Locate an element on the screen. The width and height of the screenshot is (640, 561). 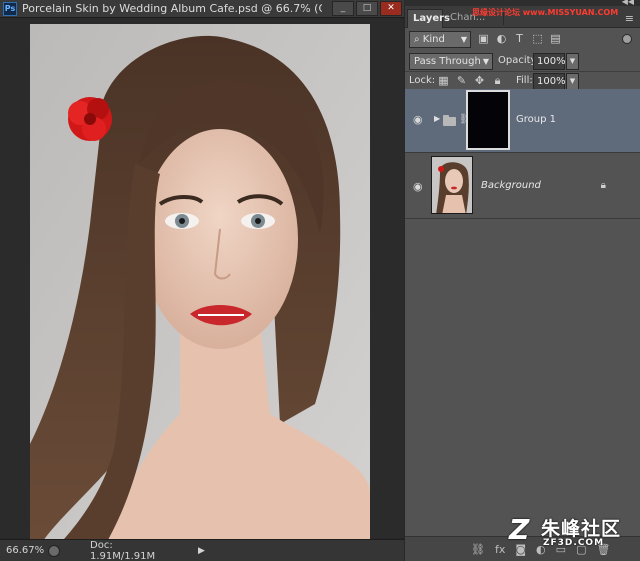
filter-row: ⌕ Kind ▼ ▣ ◐ T ⬚ ▤ is located at coordinates (522, 40).